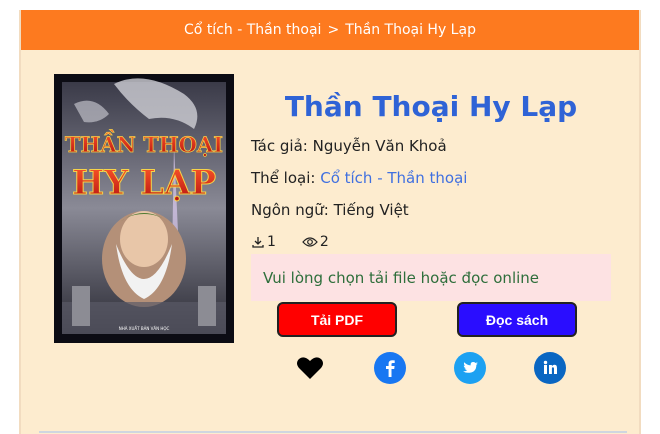 This screenshot has height=434, width=660. I want to click on facebook-icon, so click(390, 368).